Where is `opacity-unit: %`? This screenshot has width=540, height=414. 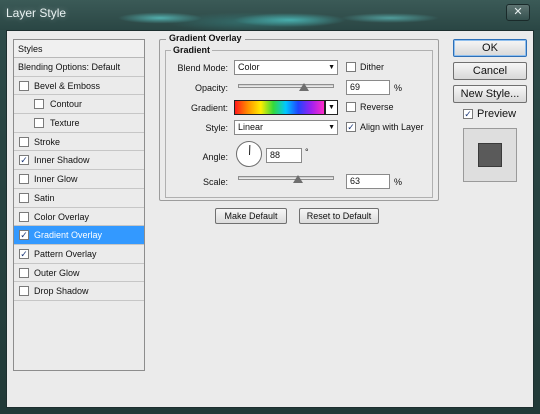
opacity-unit: % is located at coordinates (398, 88).